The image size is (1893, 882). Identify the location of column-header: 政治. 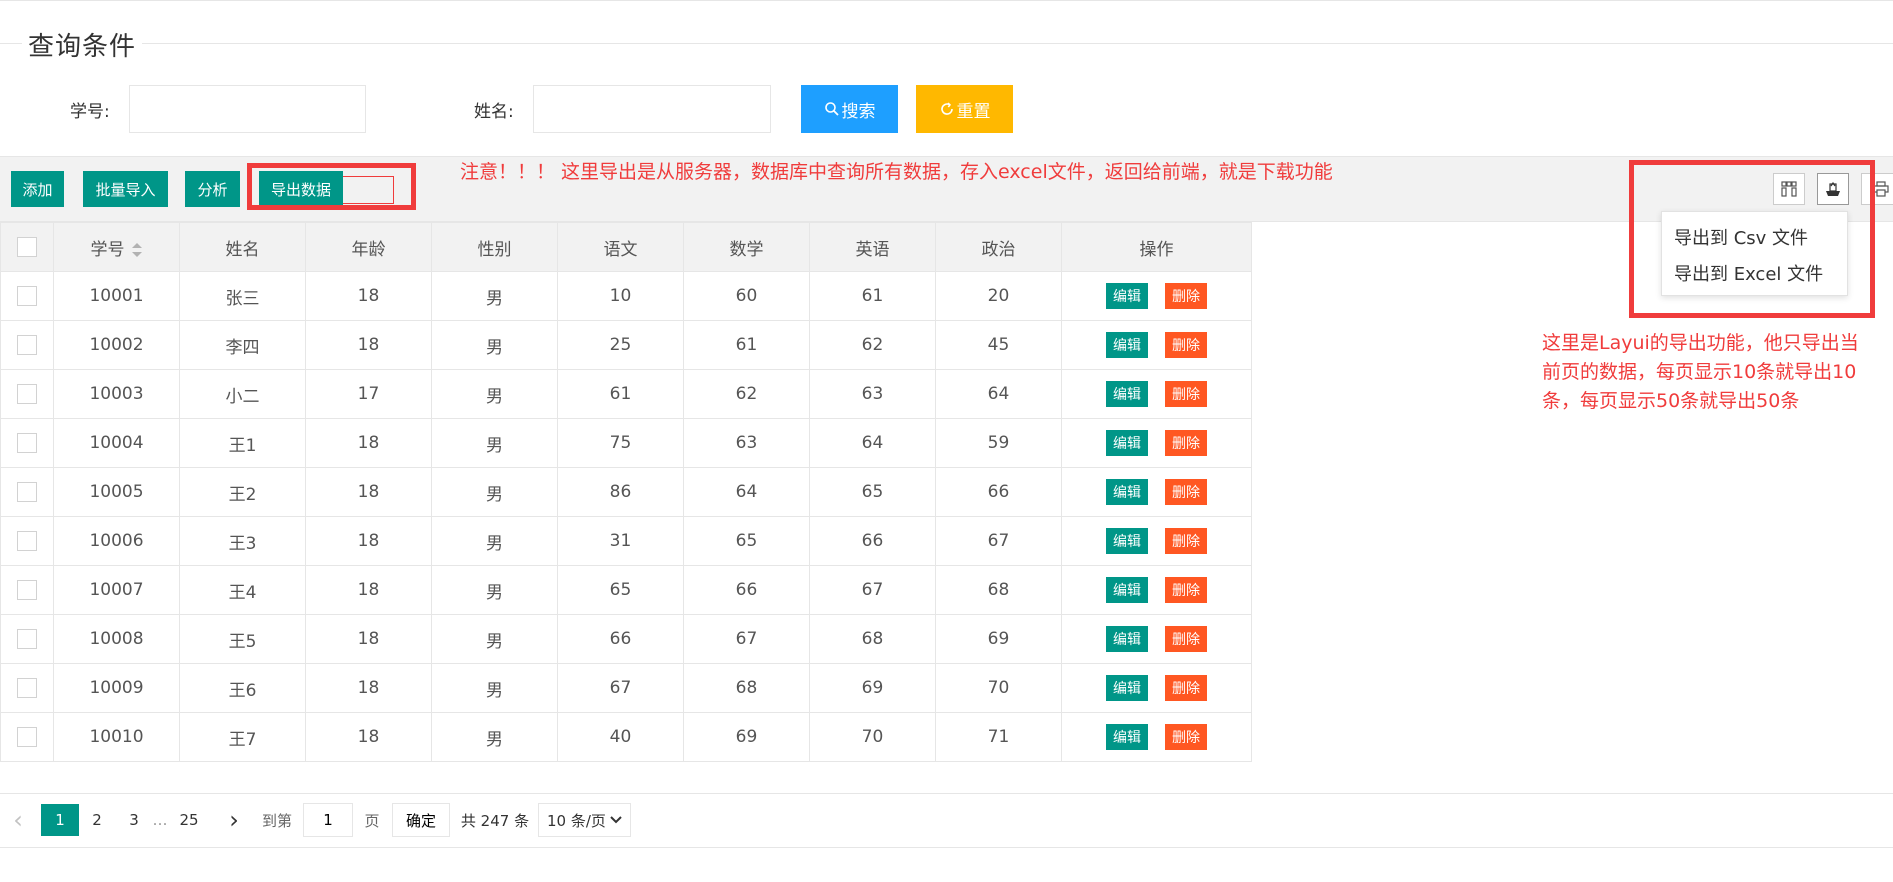
(998, 247).